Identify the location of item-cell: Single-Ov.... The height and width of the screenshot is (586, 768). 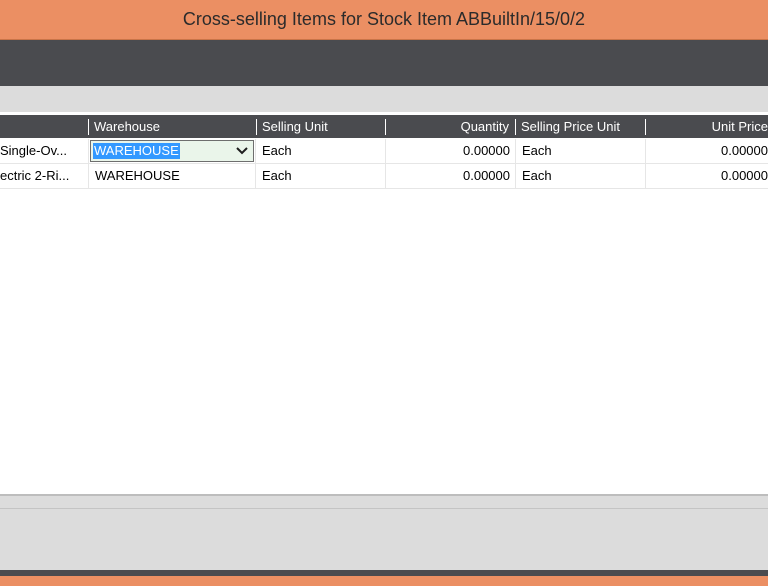
(44, 151).